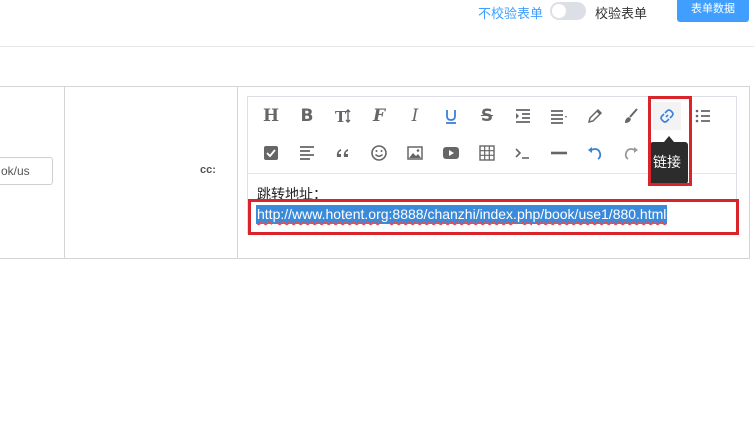 Image resolution: width=754 pixels, height=423 pixels. I want to click on top-toolbar: 不校验表单 校验表单 表单数据, so click(377, 23).